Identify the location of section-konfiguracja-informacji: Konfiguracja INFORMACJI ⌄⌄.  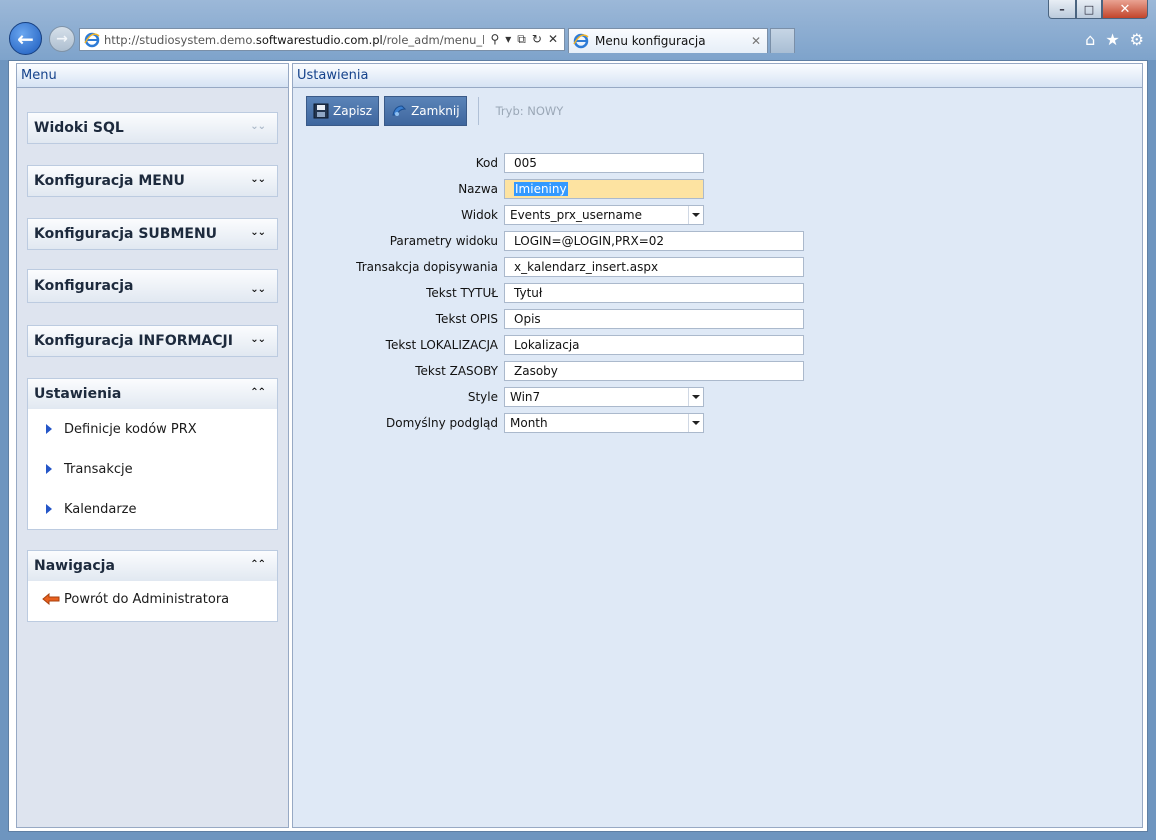
(152, 341).